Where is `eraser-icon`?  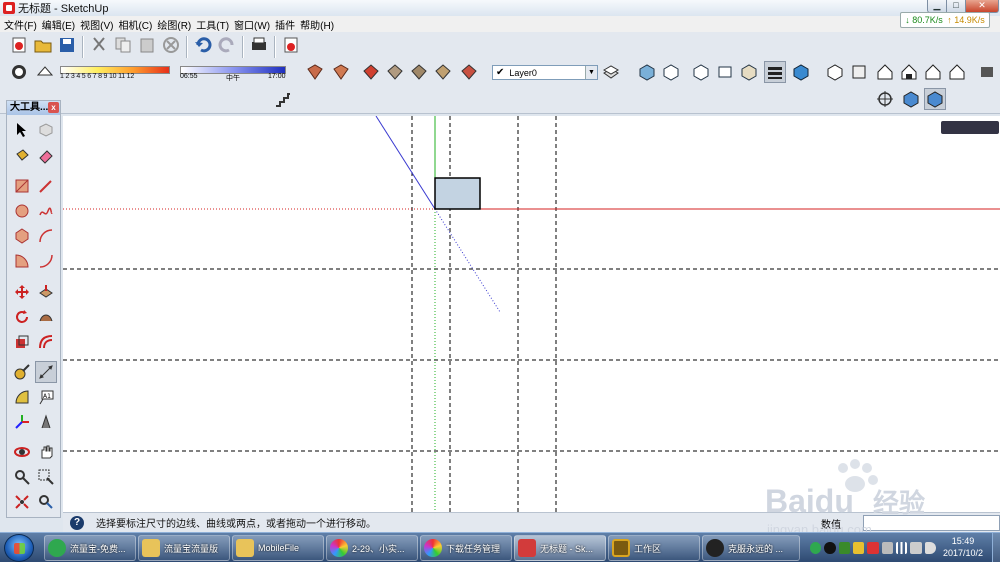
eraser-icon is located at coordinates (46, 156).